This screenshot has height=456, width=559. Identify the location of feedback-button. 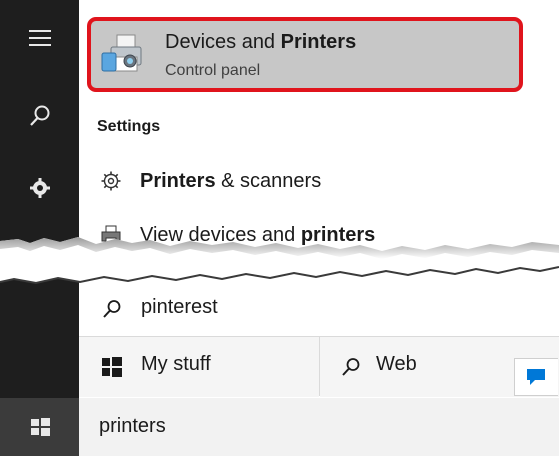
(536, 377).